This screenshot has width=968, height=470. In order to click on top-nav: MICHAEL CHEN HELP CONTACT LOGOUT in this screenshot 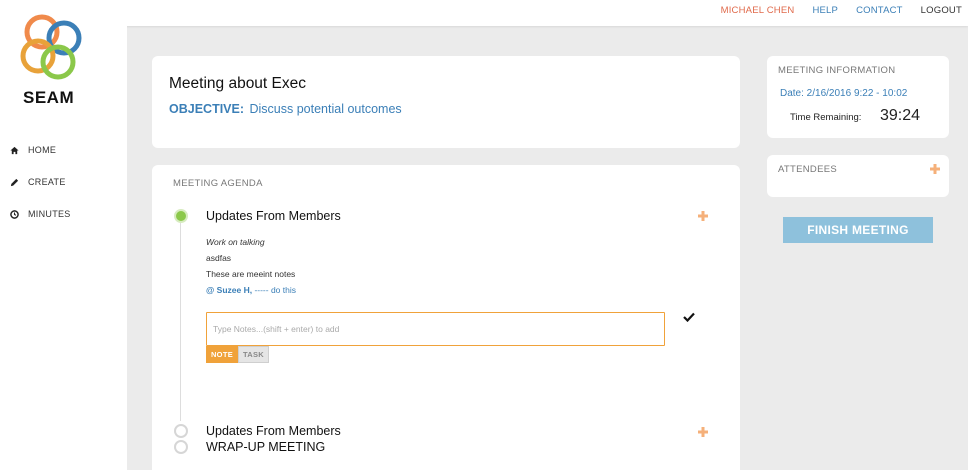, I will do `click(832, 10)`.